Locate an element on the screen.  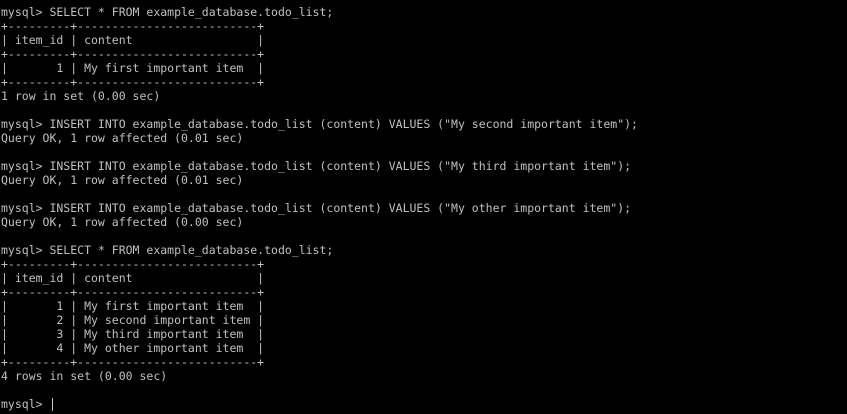
table-row: | 3 | My third important item | is located at coordinates (133, 334).